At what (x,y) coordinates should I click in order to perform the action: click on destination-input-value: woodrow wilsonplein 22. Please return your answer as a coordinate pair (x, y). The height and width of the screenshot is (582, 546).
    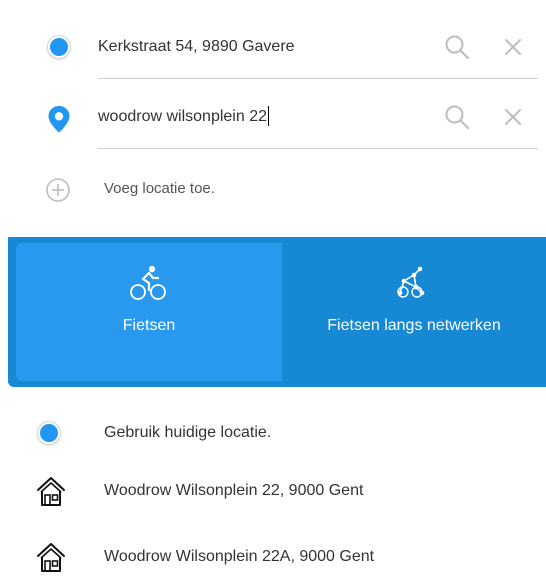
    Looking at the image, I should click on (182, 116).